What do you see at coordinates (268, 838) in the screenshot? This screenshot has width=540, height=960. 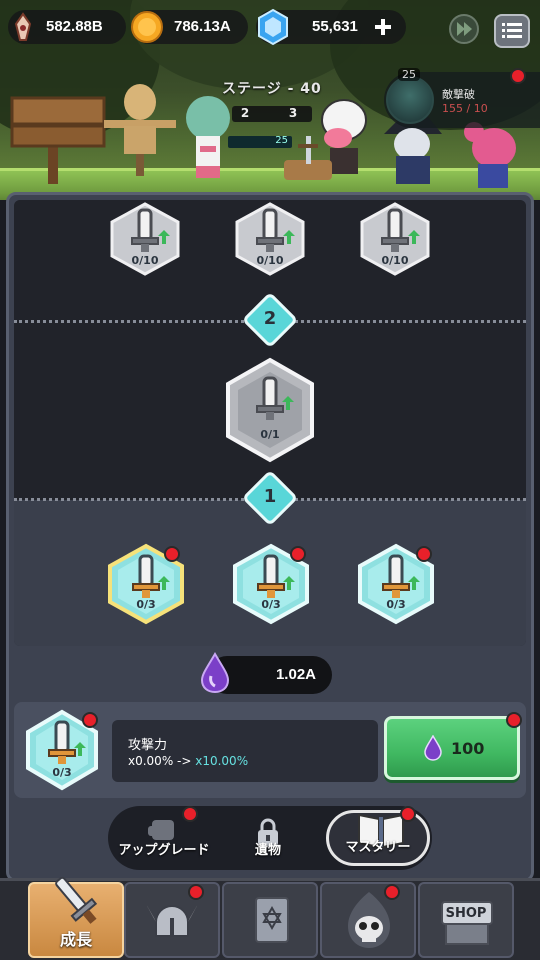 I see `tab-relic: 遺物` at bounding box center [268, 838].